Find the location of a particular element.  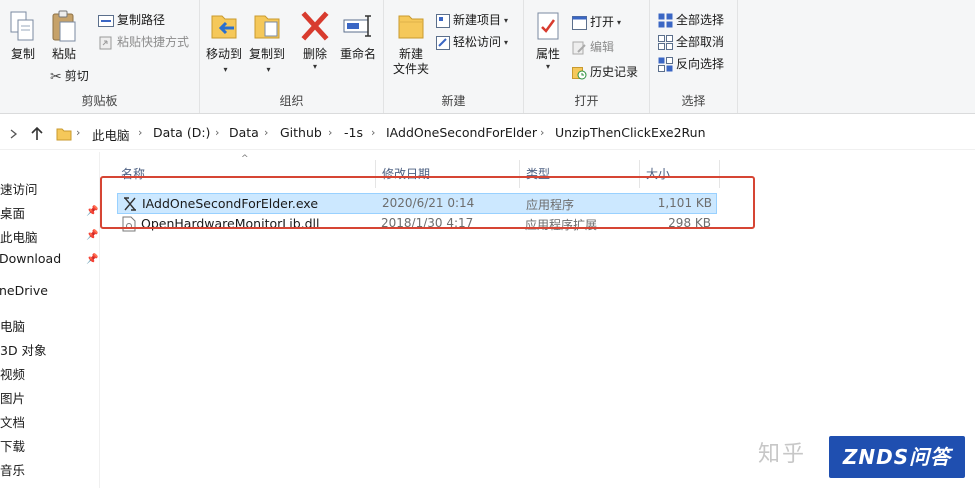

folder-icon is located at coordinates (64, 134).